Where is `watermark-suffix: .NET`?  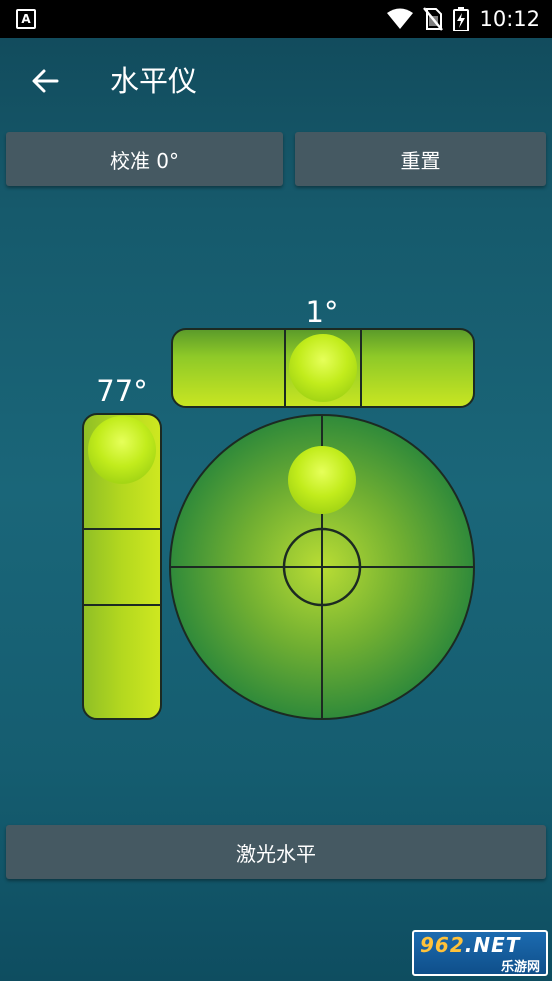
watermark-suffix: .NET is located at coordinates (492, 945).